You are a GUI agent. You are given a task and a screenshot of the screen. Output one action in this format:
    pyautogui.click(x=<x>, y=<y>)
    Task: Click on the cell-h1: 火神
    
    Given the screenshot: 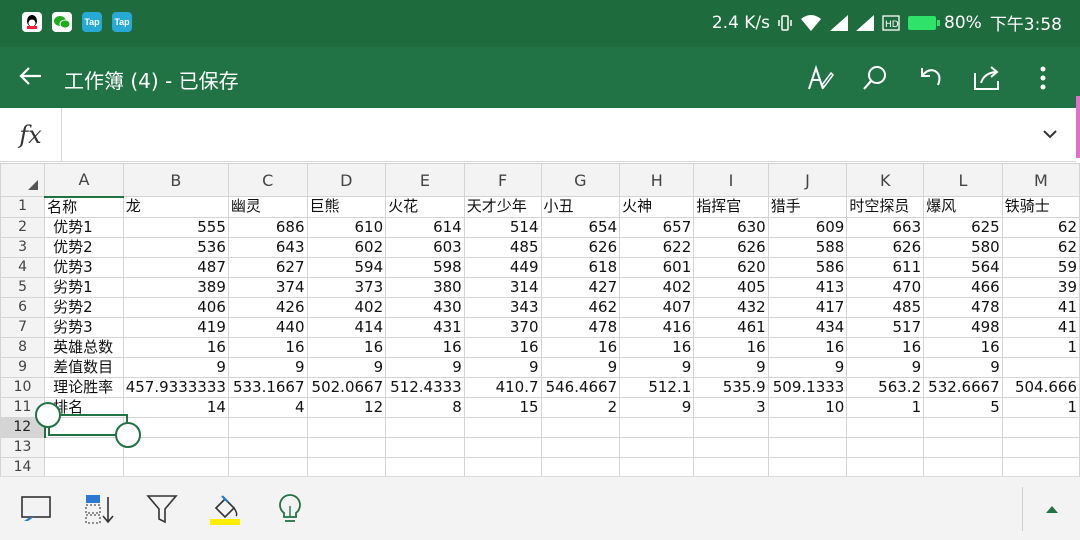 What is the action you would take?
    pyautogui.click(x=657, y=207)
    